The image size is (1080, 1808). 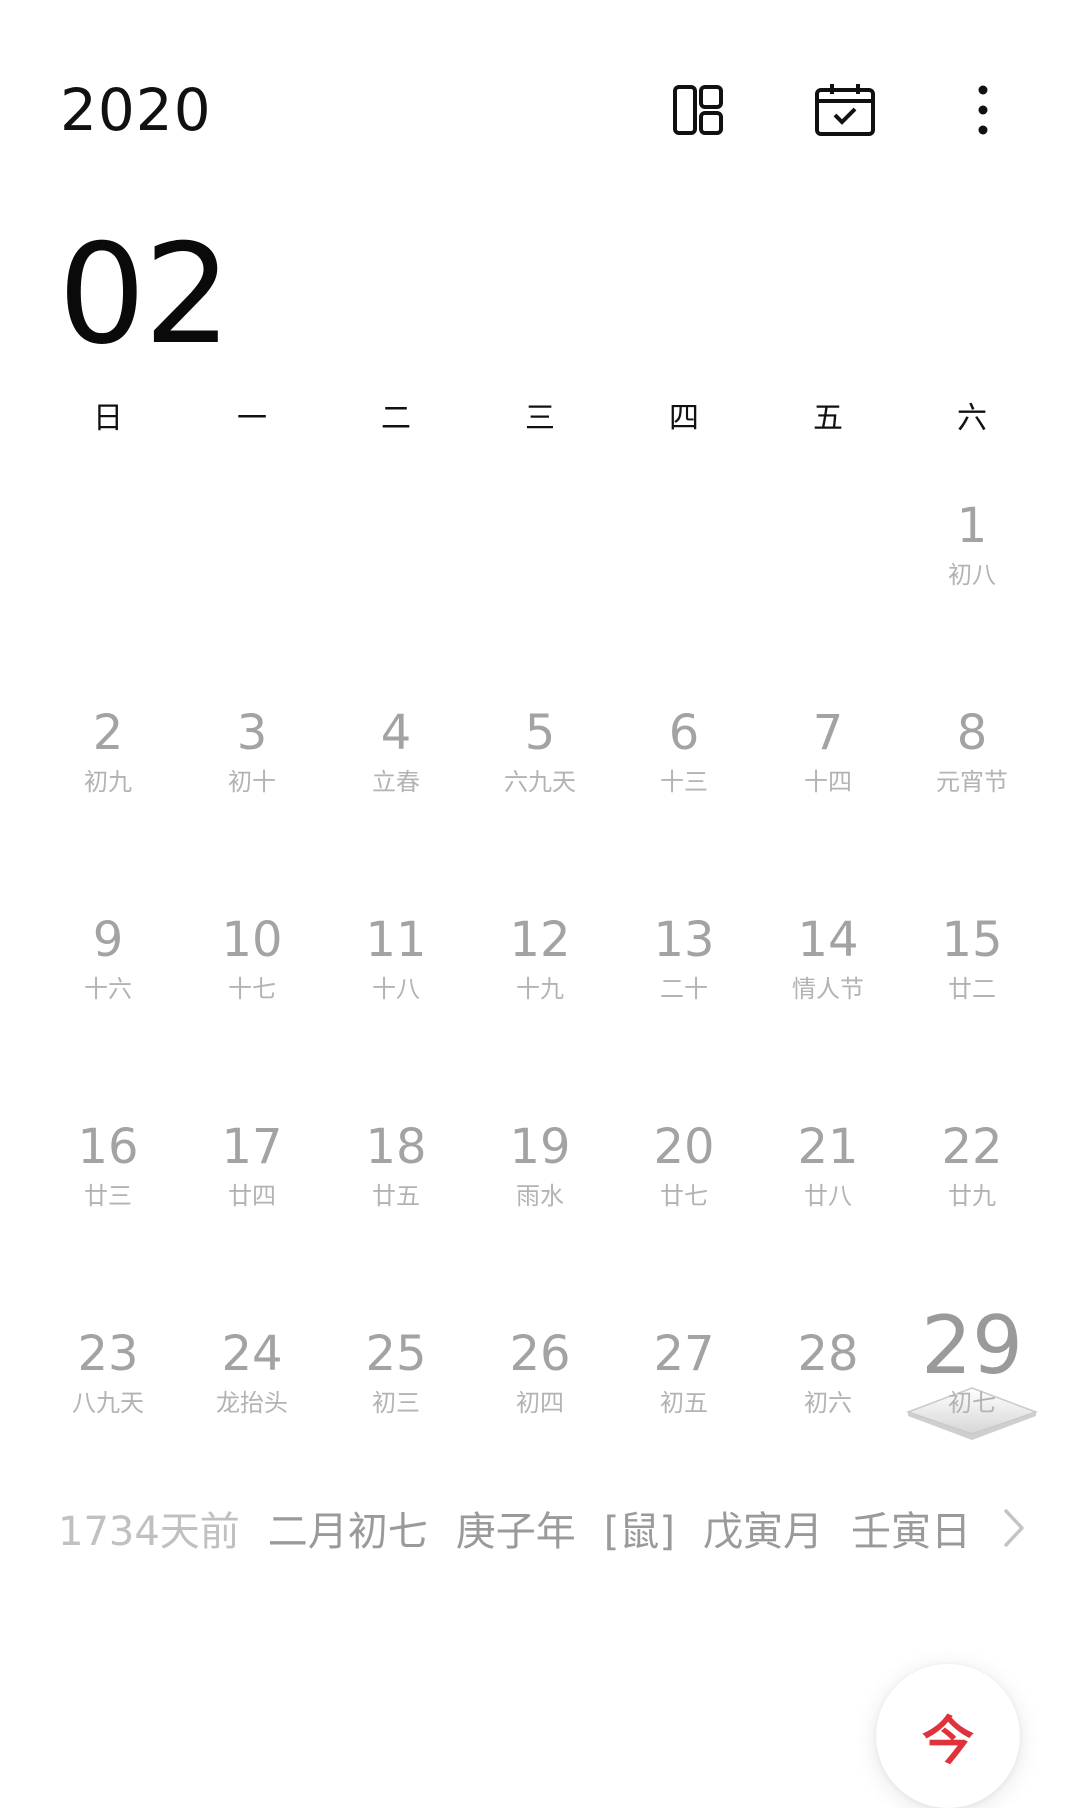 I want to click on day-cell: 15 廿二, so click(x=972, y=997).